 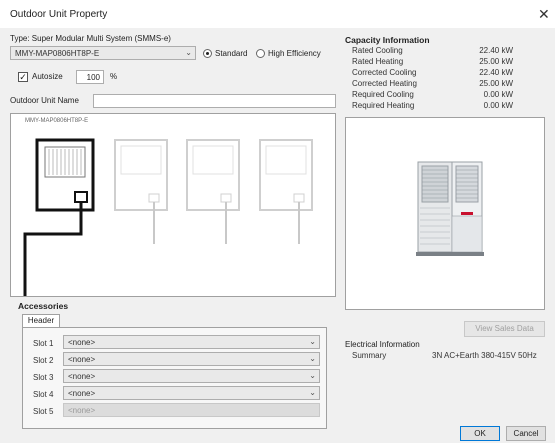 I want to click on capacity-label-required-heating: Required Heating, so click(x=383, y=105).